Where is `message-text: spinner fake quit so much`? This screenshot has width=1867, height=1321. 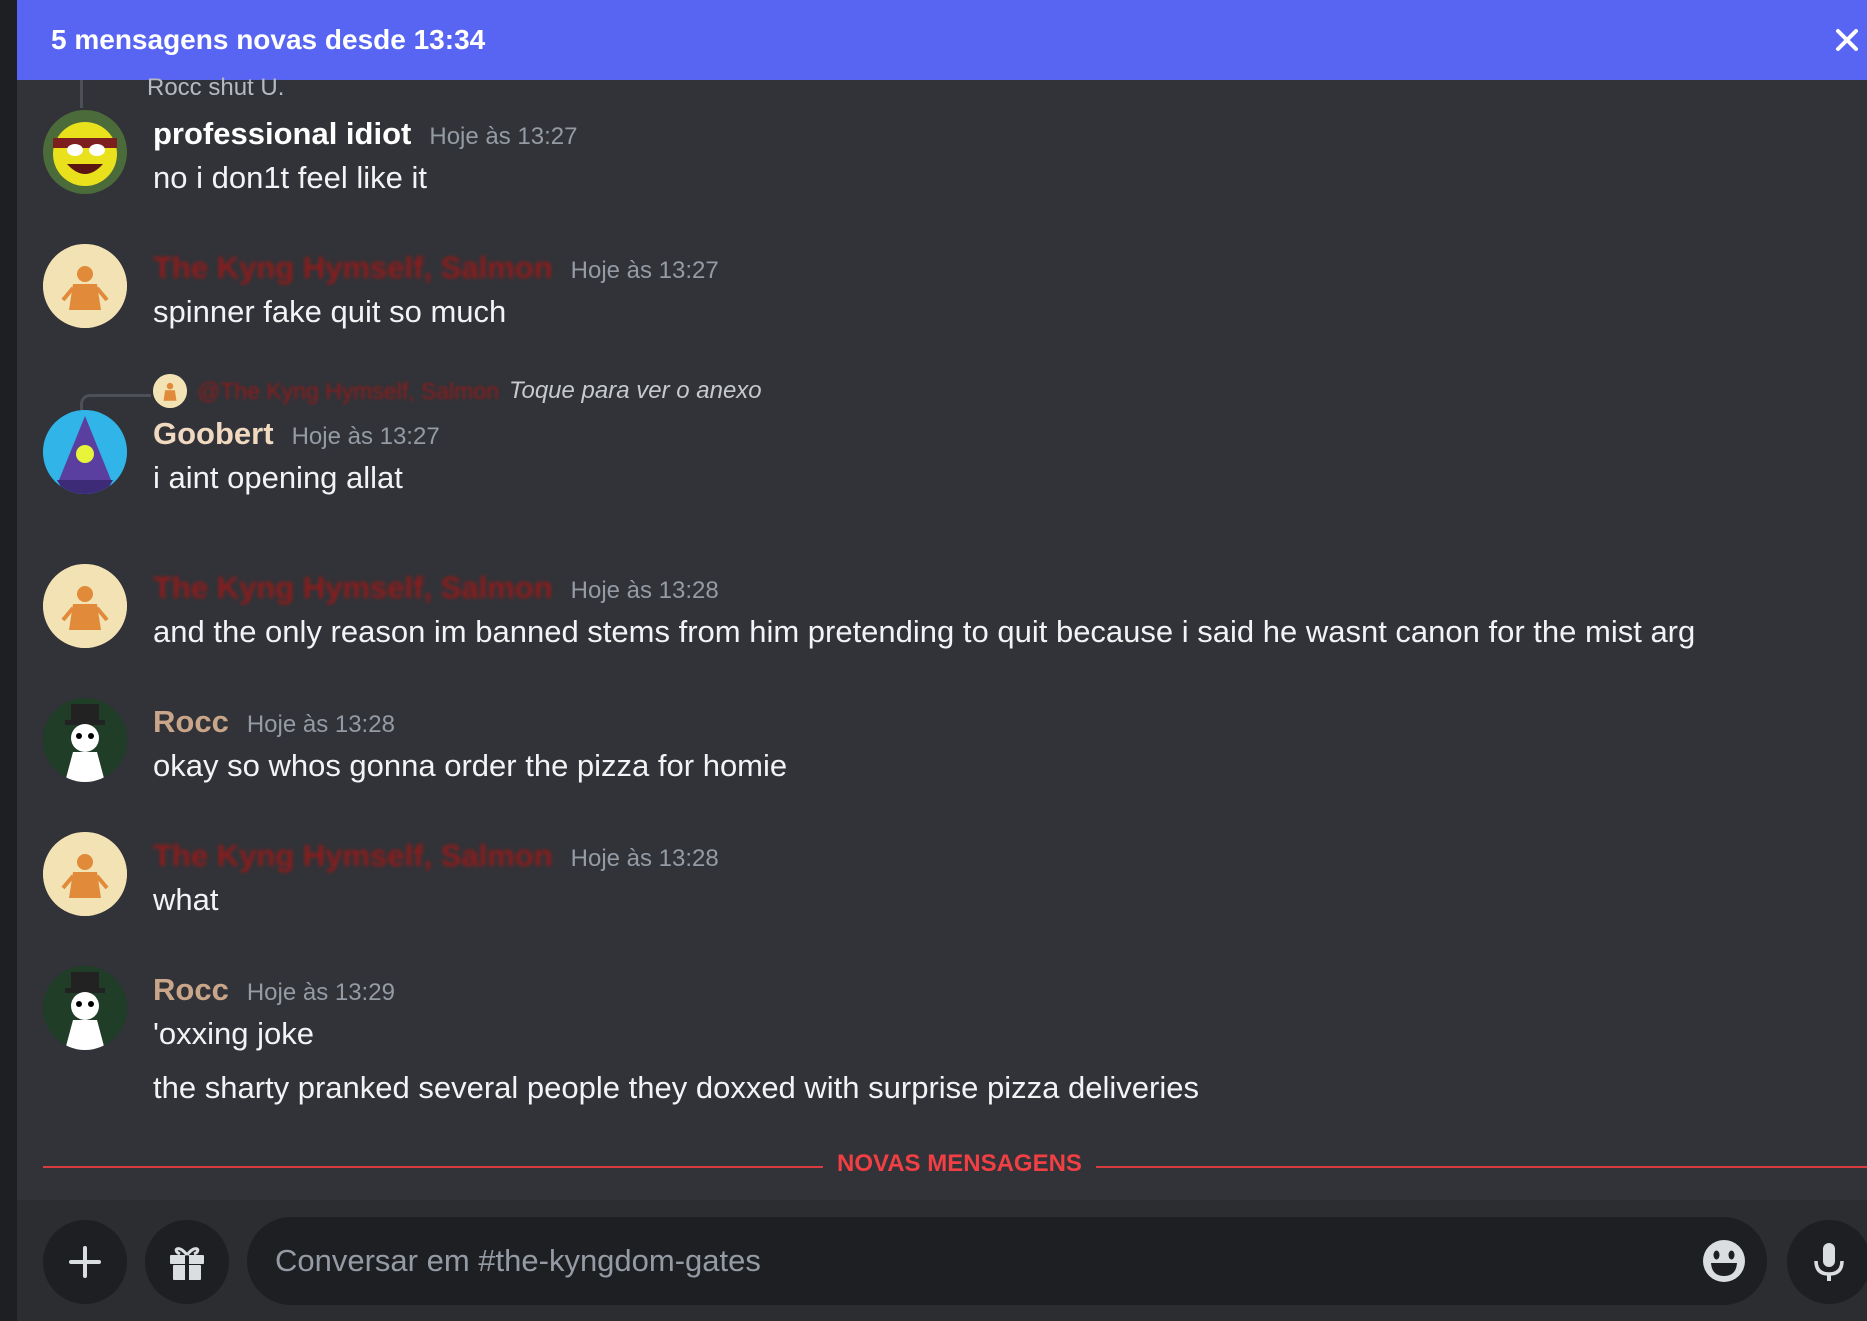
message-text: spinner fake quit so much is located at coordinates (330, 311).